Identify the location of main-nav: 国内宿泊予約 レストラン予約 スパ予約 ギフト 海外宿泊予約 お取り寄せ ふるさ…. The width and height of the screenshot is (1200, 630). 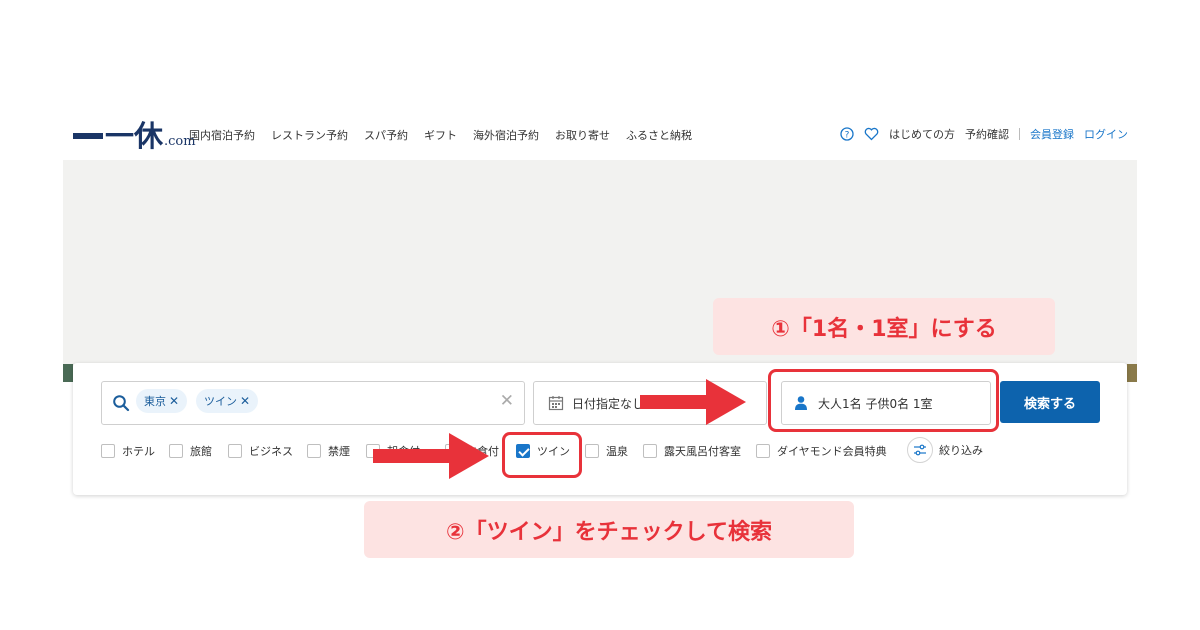
(440, 135).